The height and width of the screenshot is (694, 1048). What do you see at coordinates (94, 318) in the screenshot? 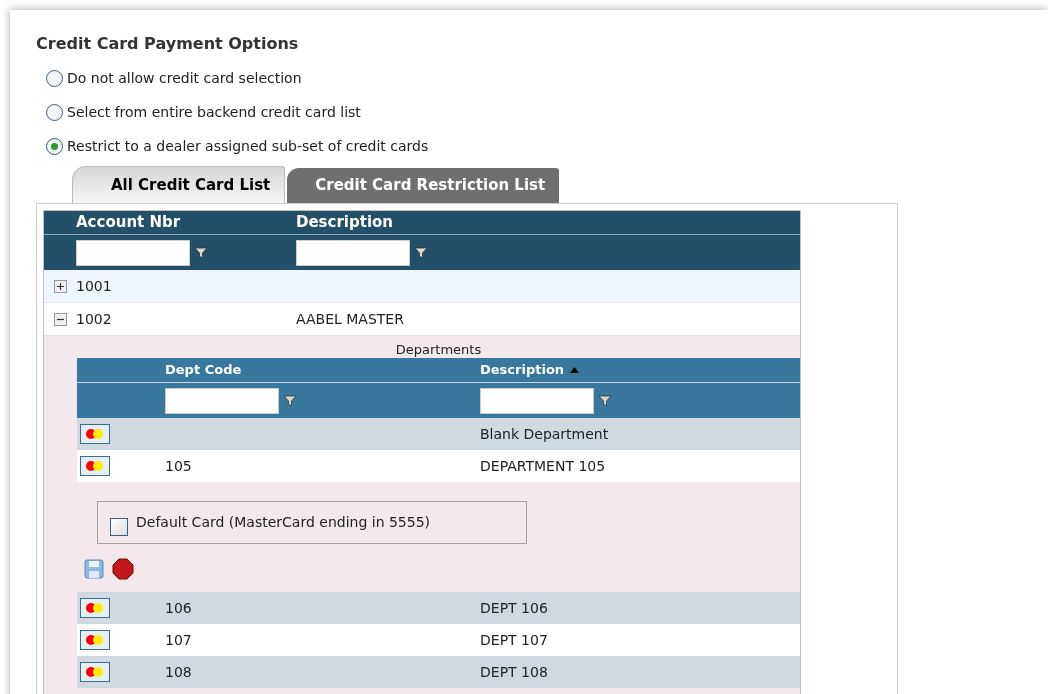
I see `table-cell: 1002` at bounding box center [94, 318].